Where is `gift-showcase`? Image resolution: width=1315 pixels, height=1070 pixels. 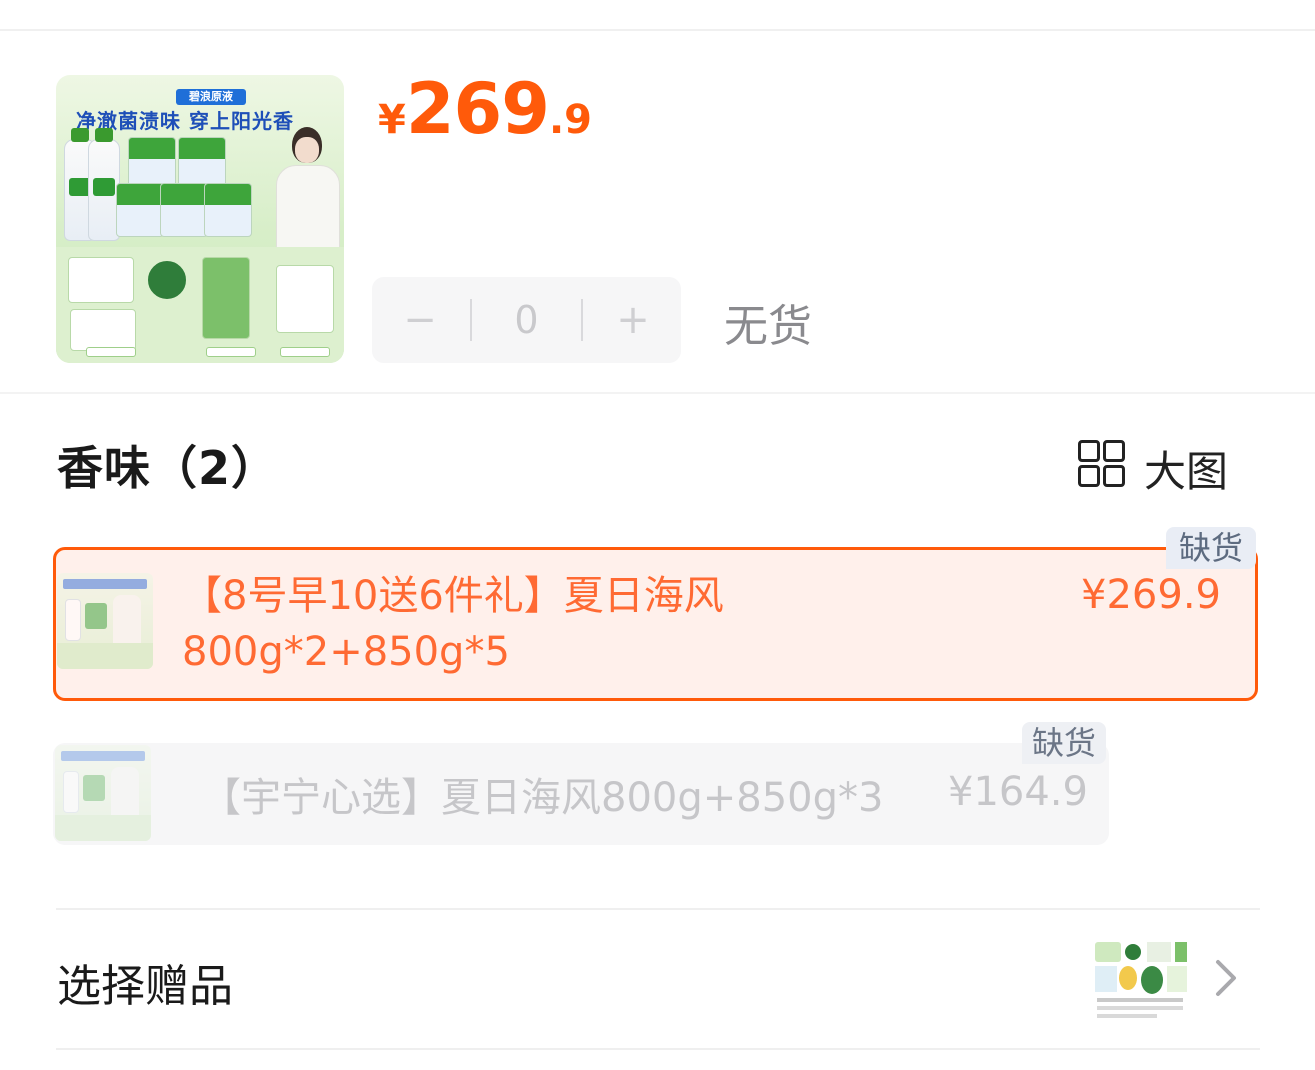
gift-showcase is located at coordinates (200, 305).